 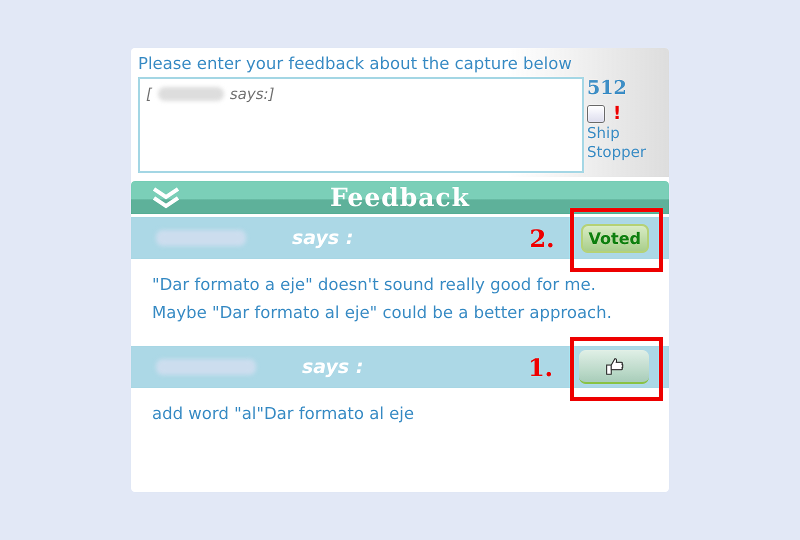 I want to click on character-counter: 512, so click(x=607, y=88).